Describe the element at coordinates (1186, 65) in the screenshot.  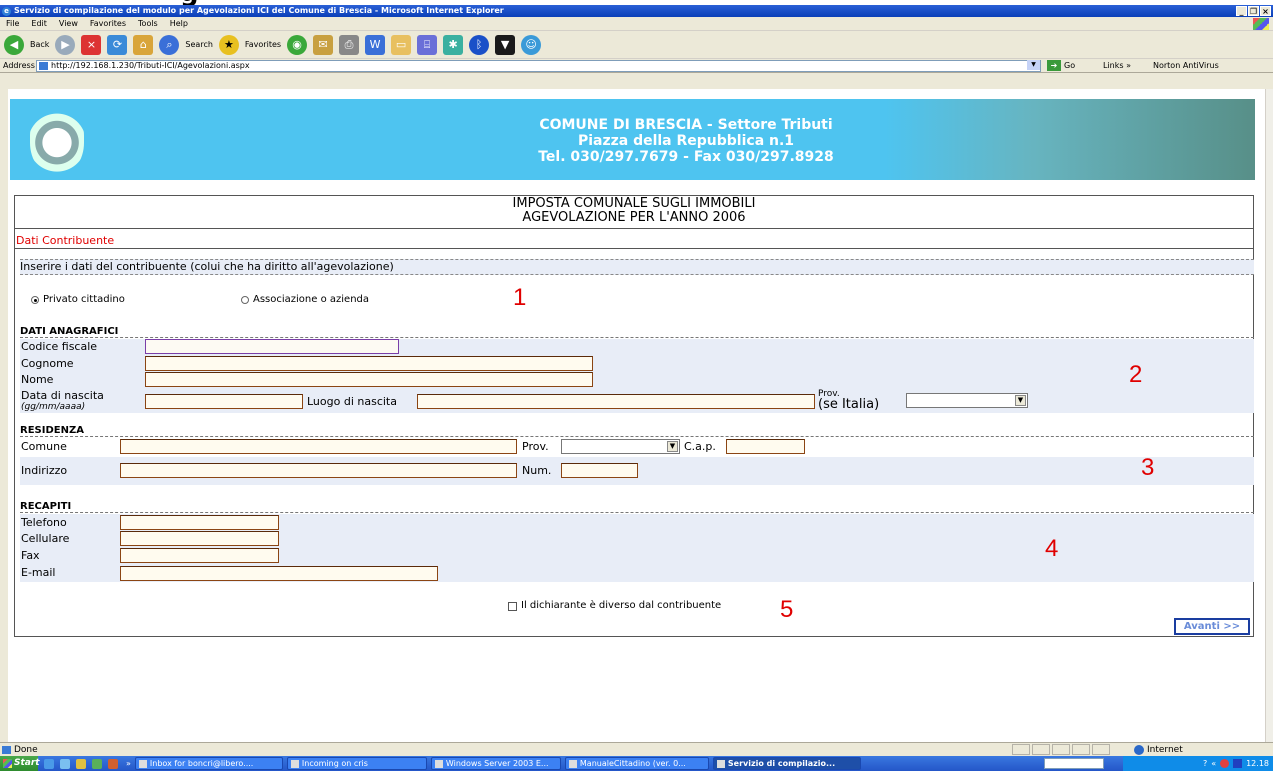
I see `norton-button: Norton AntiVirus` at that location.